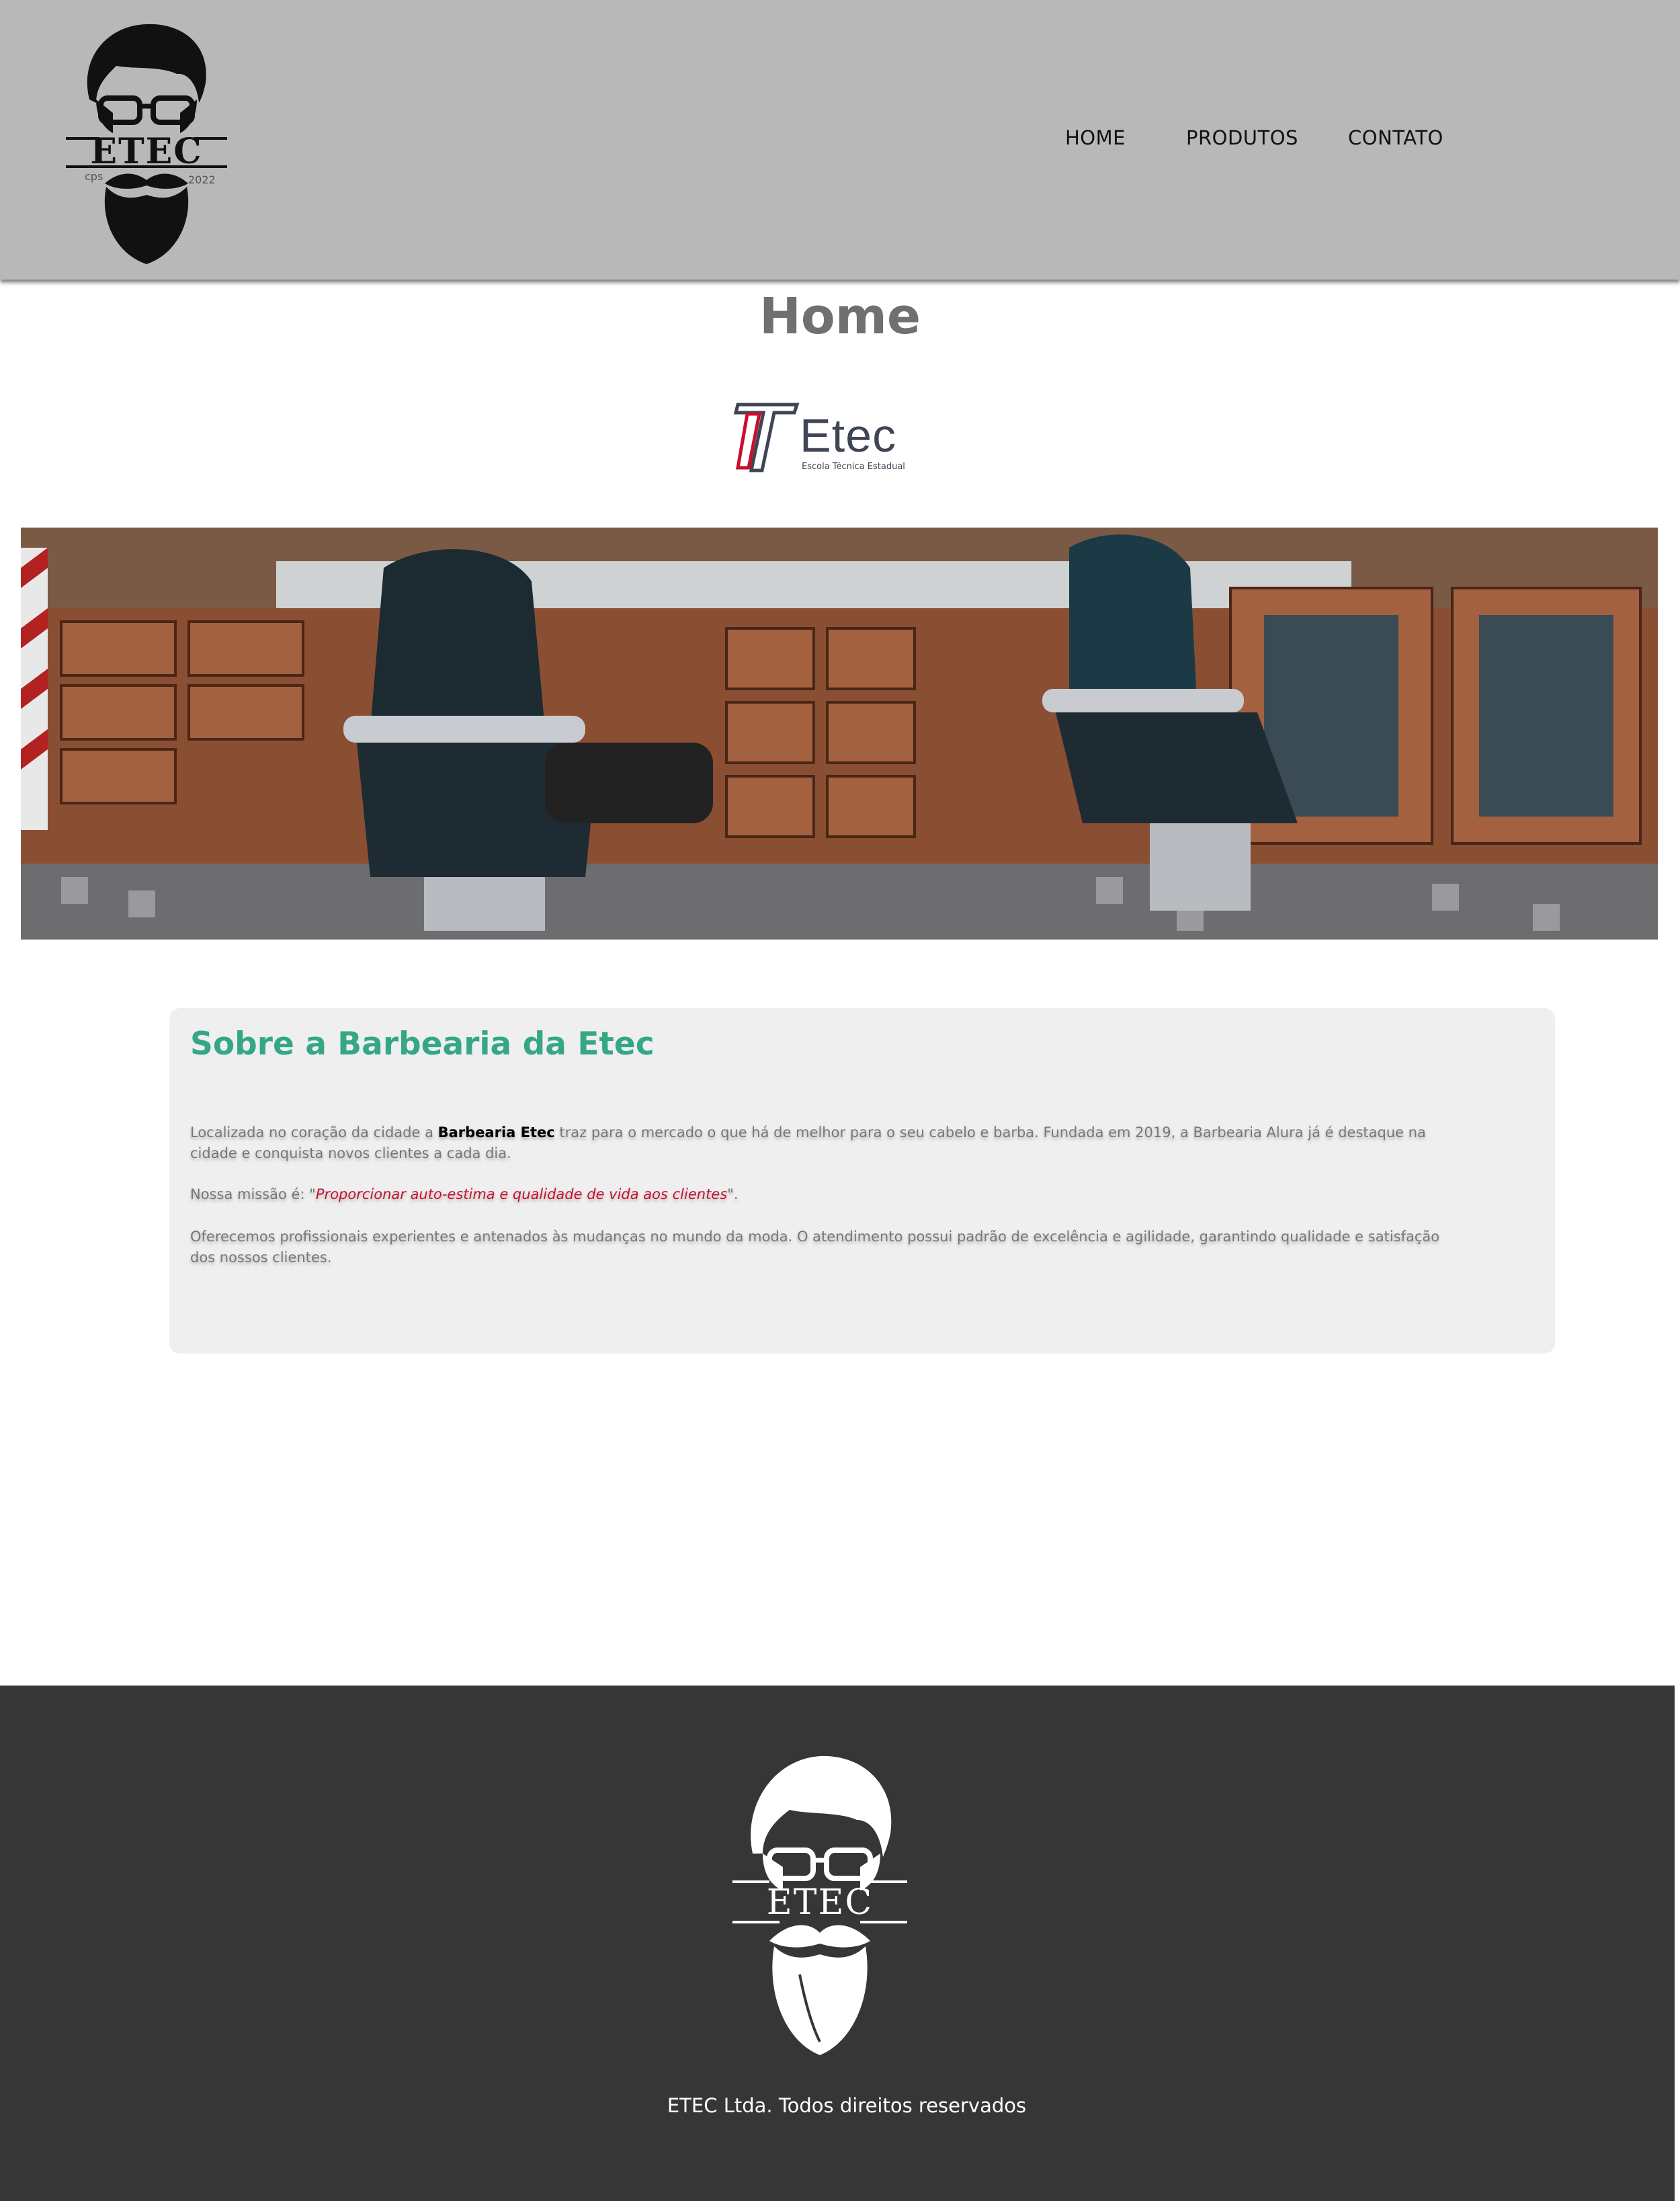  What do you see at coordinates (854, 467) in the screenshot?
I see `etec-logo-subtitle: Escola Técnica Estadual` at bounding box center [854, 467].